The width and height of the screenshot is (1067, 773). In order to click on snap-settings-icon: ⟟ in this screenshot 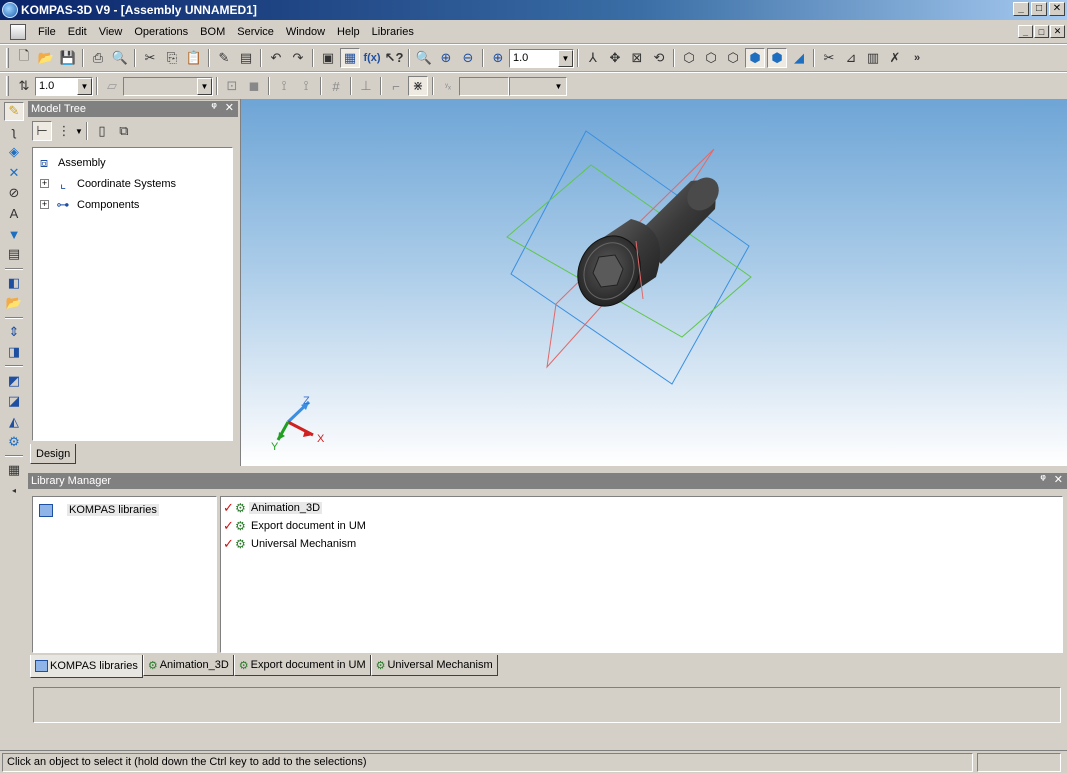, I will do `click(306, 86)`.